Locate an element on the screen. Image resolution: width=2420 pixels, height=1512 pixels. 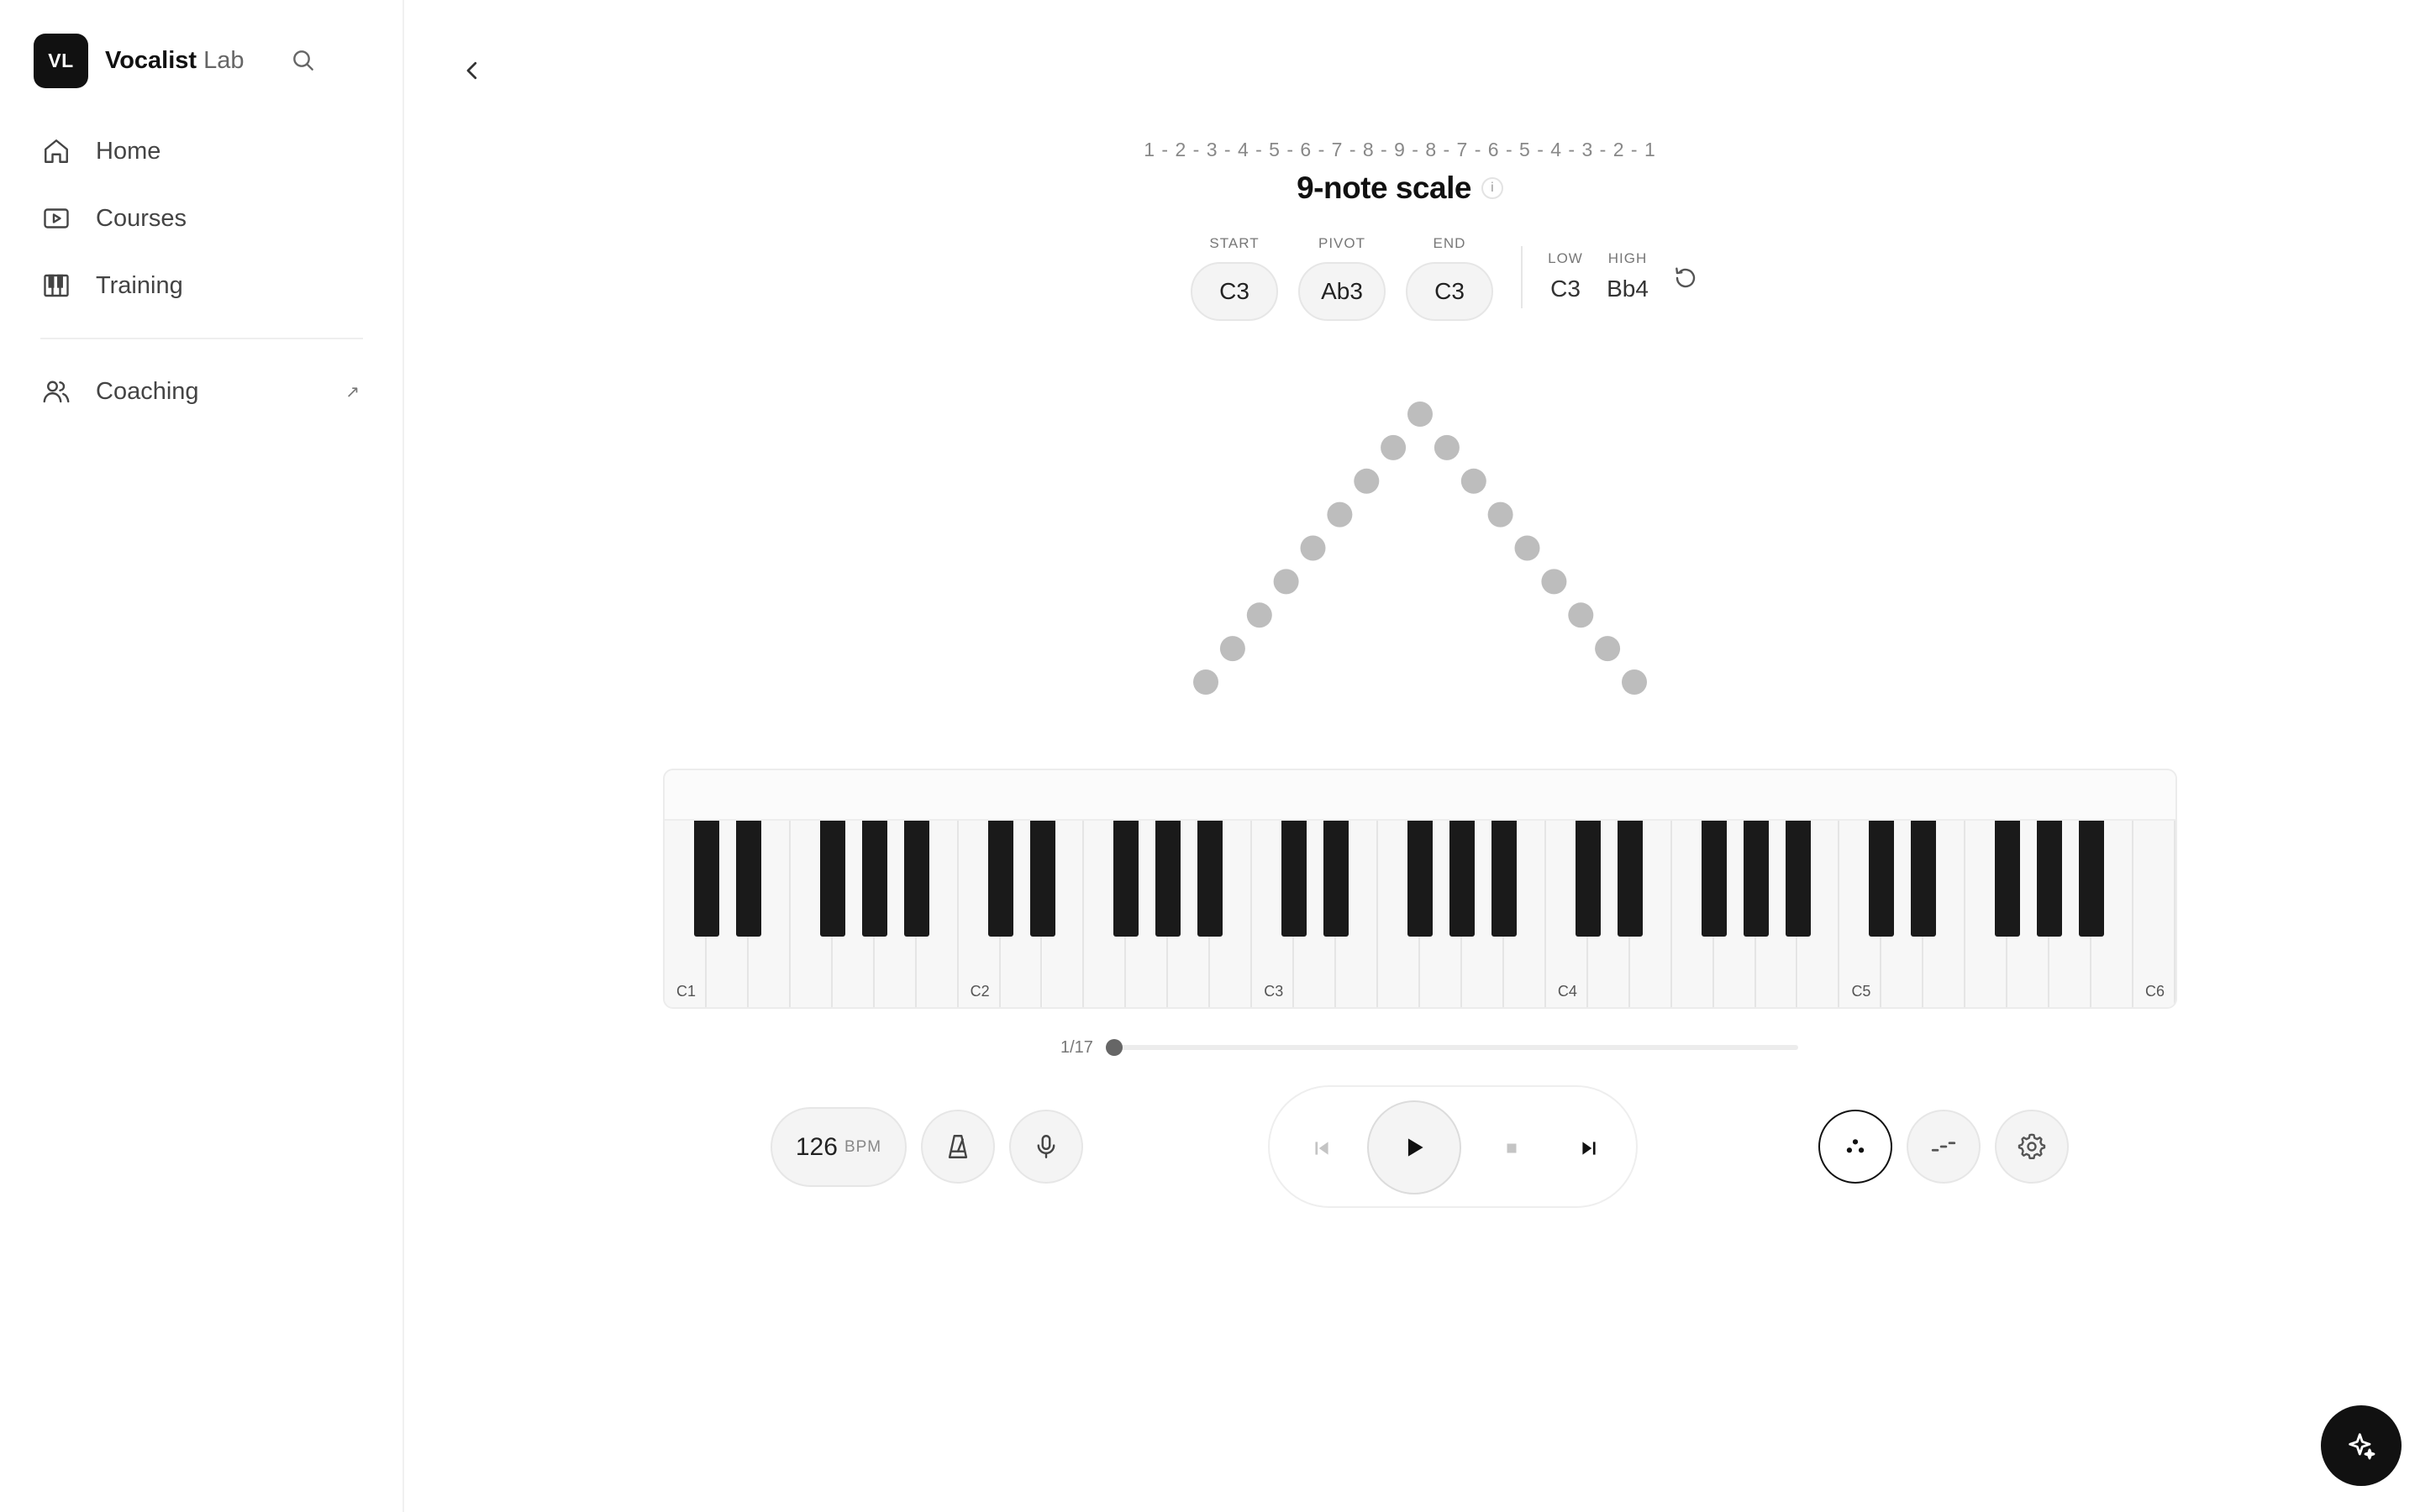
info-button: i is located at coordinates (1492, 188).